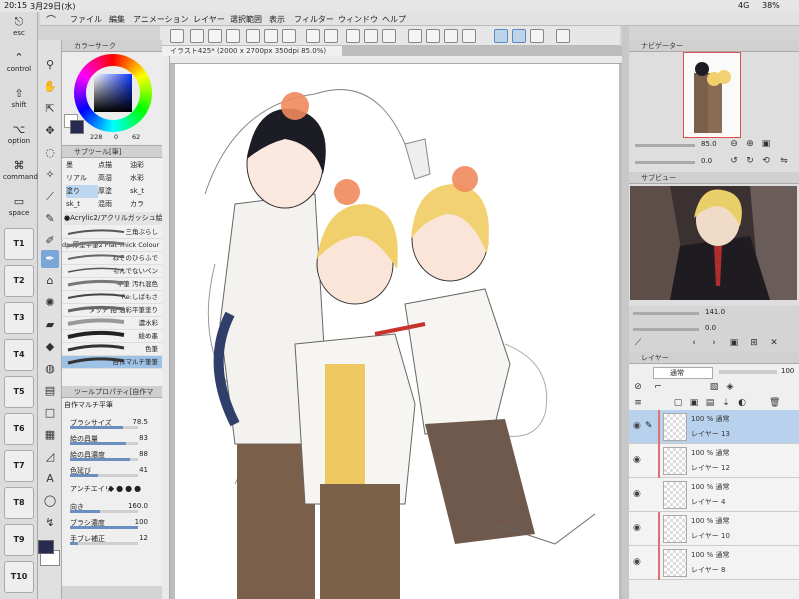 The image size is (799, 599). I want to click on decoration-tool-icon: ✺, so click(50, 303).